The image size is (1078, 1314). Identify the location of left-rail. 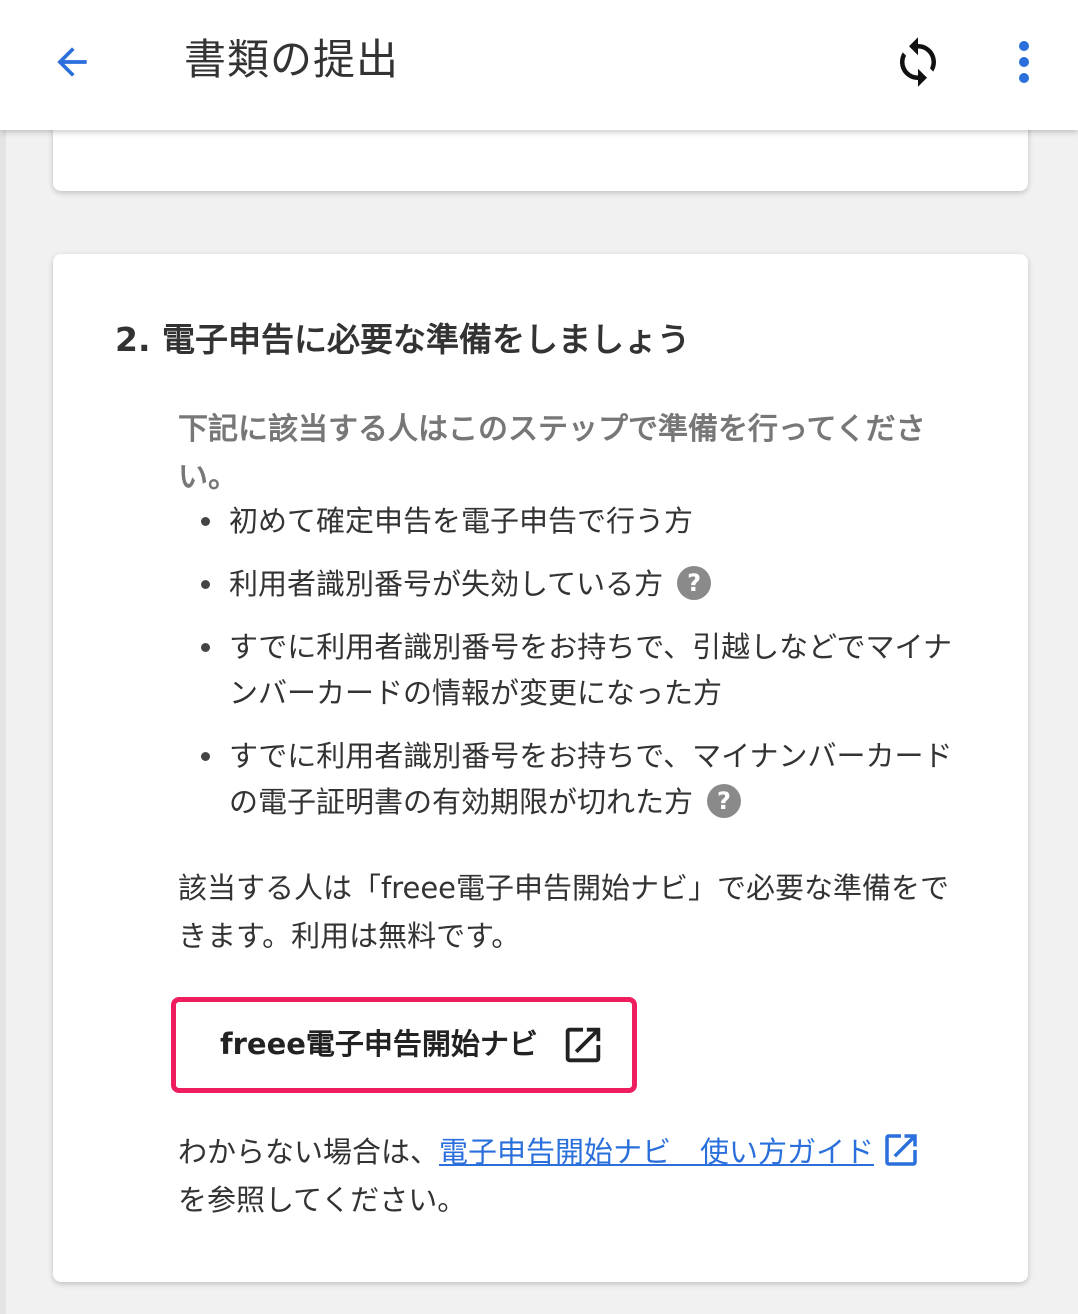
(3, 657).